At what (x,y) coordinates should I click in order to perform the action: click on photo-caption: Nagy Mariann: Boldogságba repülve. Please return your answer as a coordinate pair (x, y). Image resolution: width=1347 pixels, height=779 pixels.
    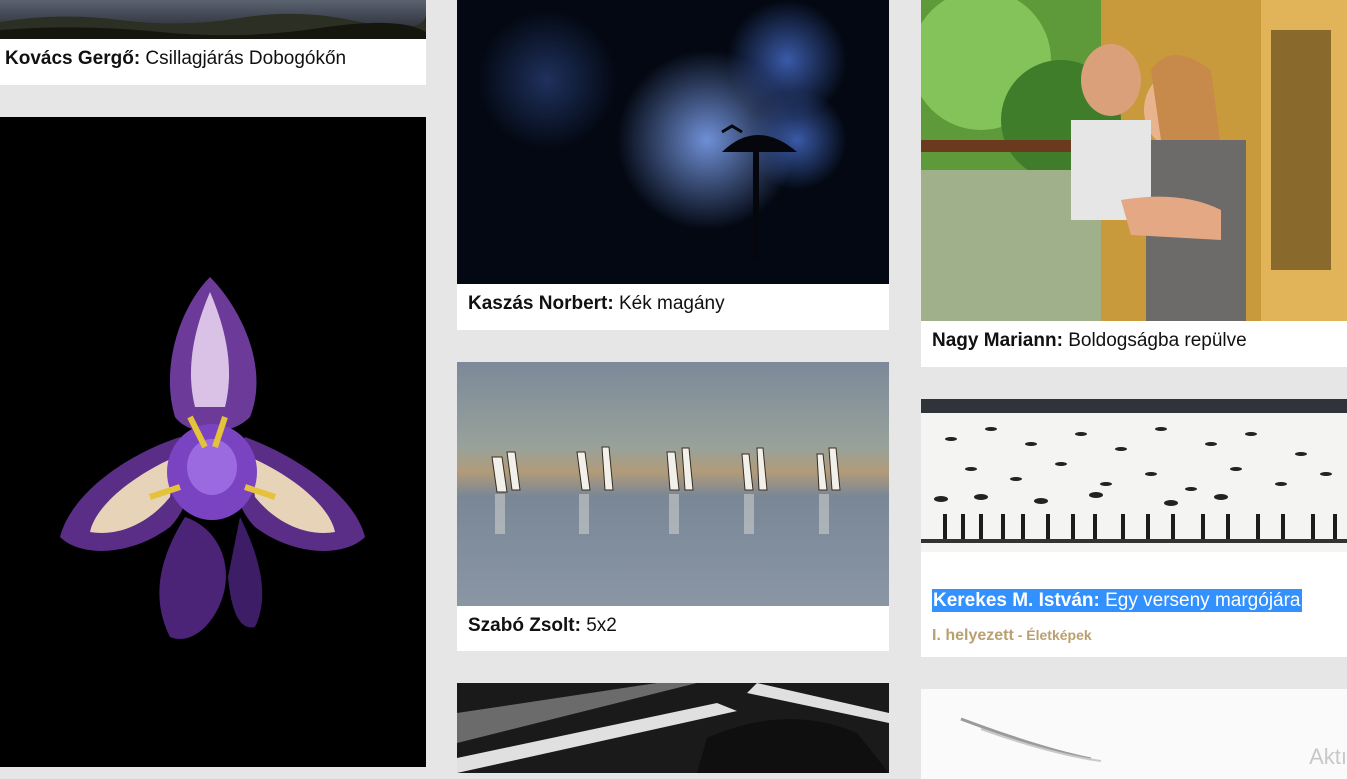
    Looking at the image, I should click on (1134, 341).